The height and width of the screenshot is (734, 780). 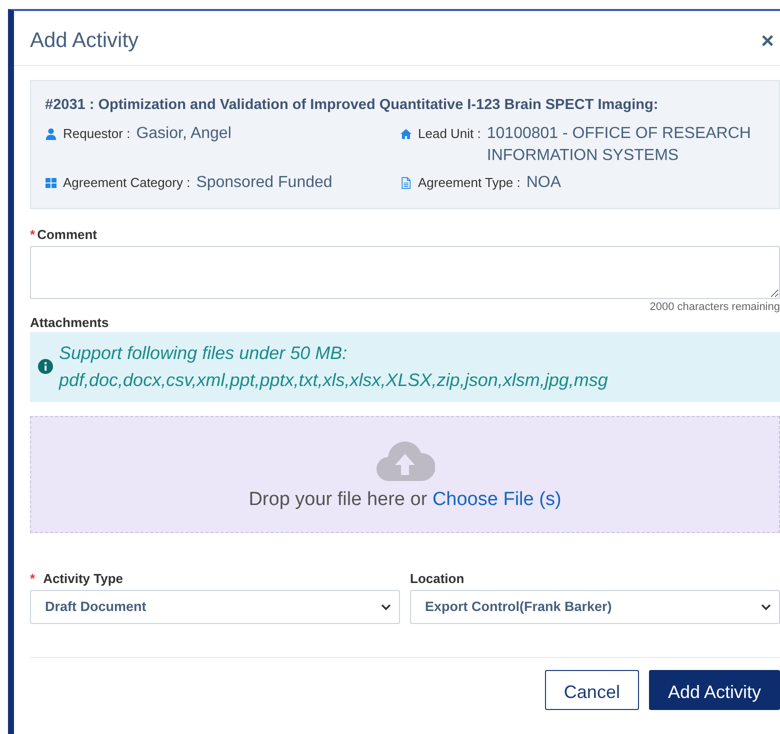 What do you see at coordinates (469, 182) in the screenshot?
I see `field-label: Agreement Type :` at bounding box center [469, 182].